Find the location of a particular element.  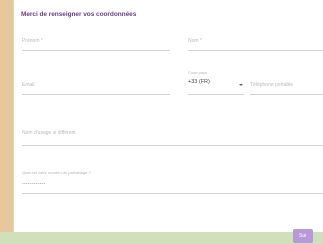

background-left-strip is located at coordinates (6, 122).